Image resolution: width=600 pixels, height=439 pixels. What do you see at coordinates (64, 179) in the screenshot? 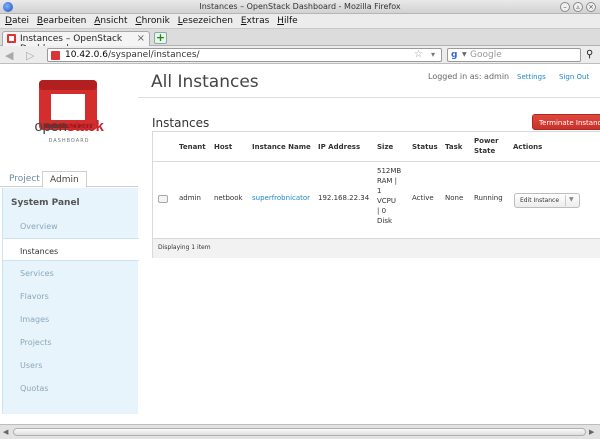
I see `tab-admin: Admin` at bounding box center [64, 179].